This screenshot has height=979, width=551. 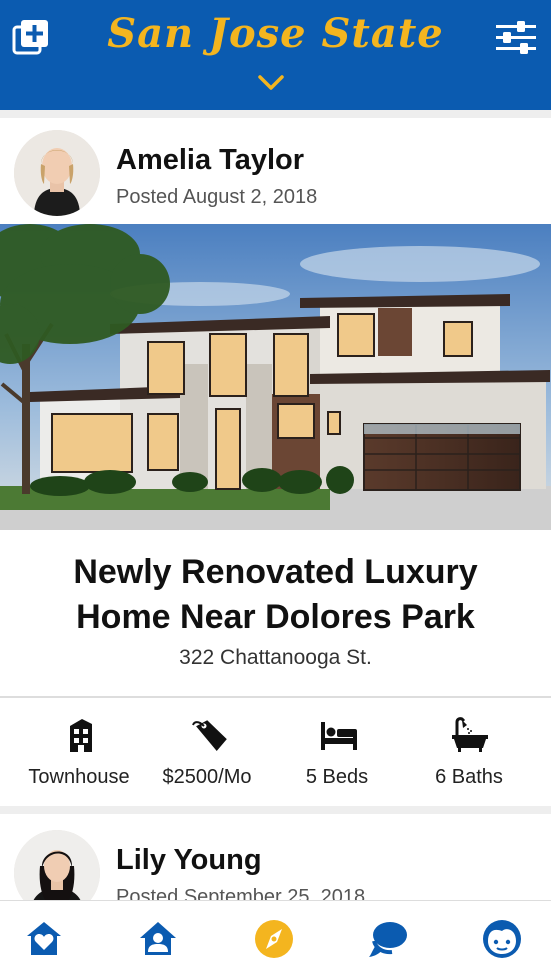 I want to click on house-person-icon, so click(x=158, y=939).